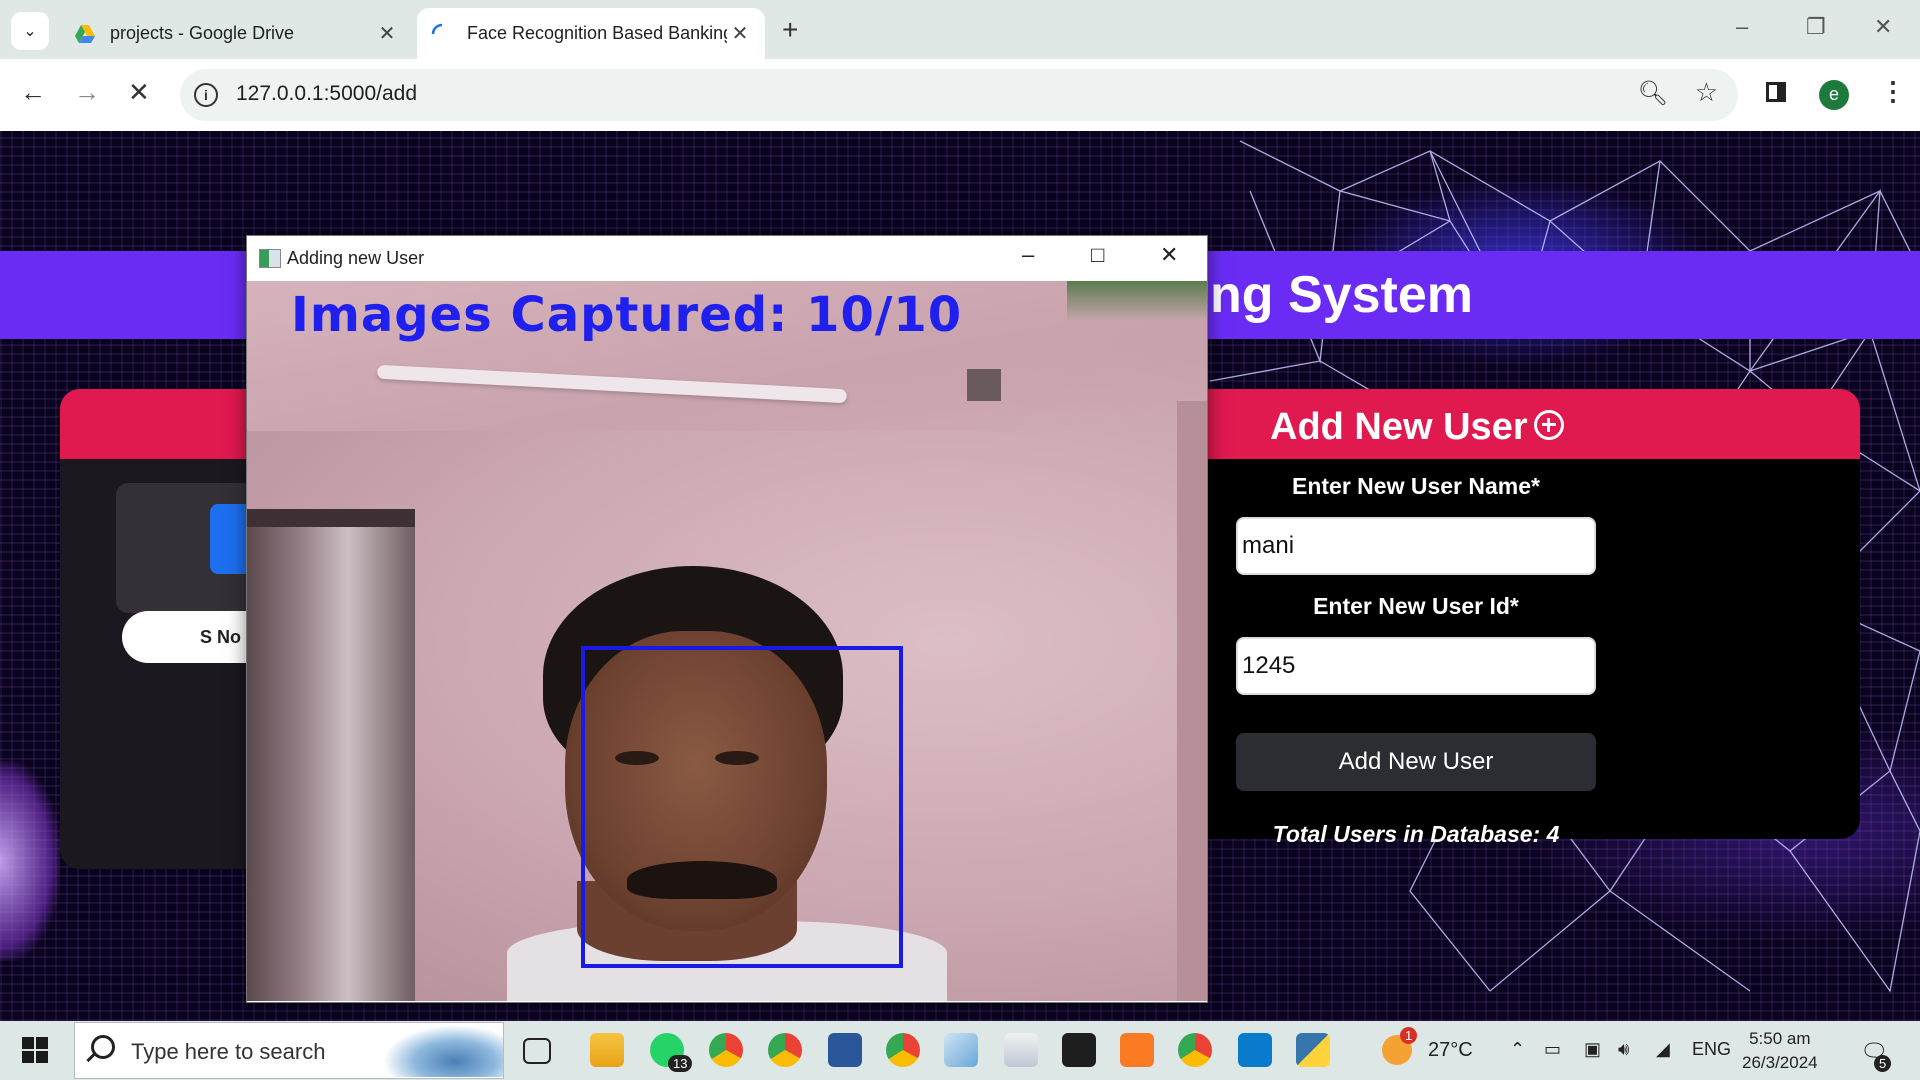 The height and width of the screenshot is (1080, 1920). What do you see at coordinates (1780, 1038) in the screenshot?
I see `clock-time: 5:50 am` at bounding box center [1780, 1038].